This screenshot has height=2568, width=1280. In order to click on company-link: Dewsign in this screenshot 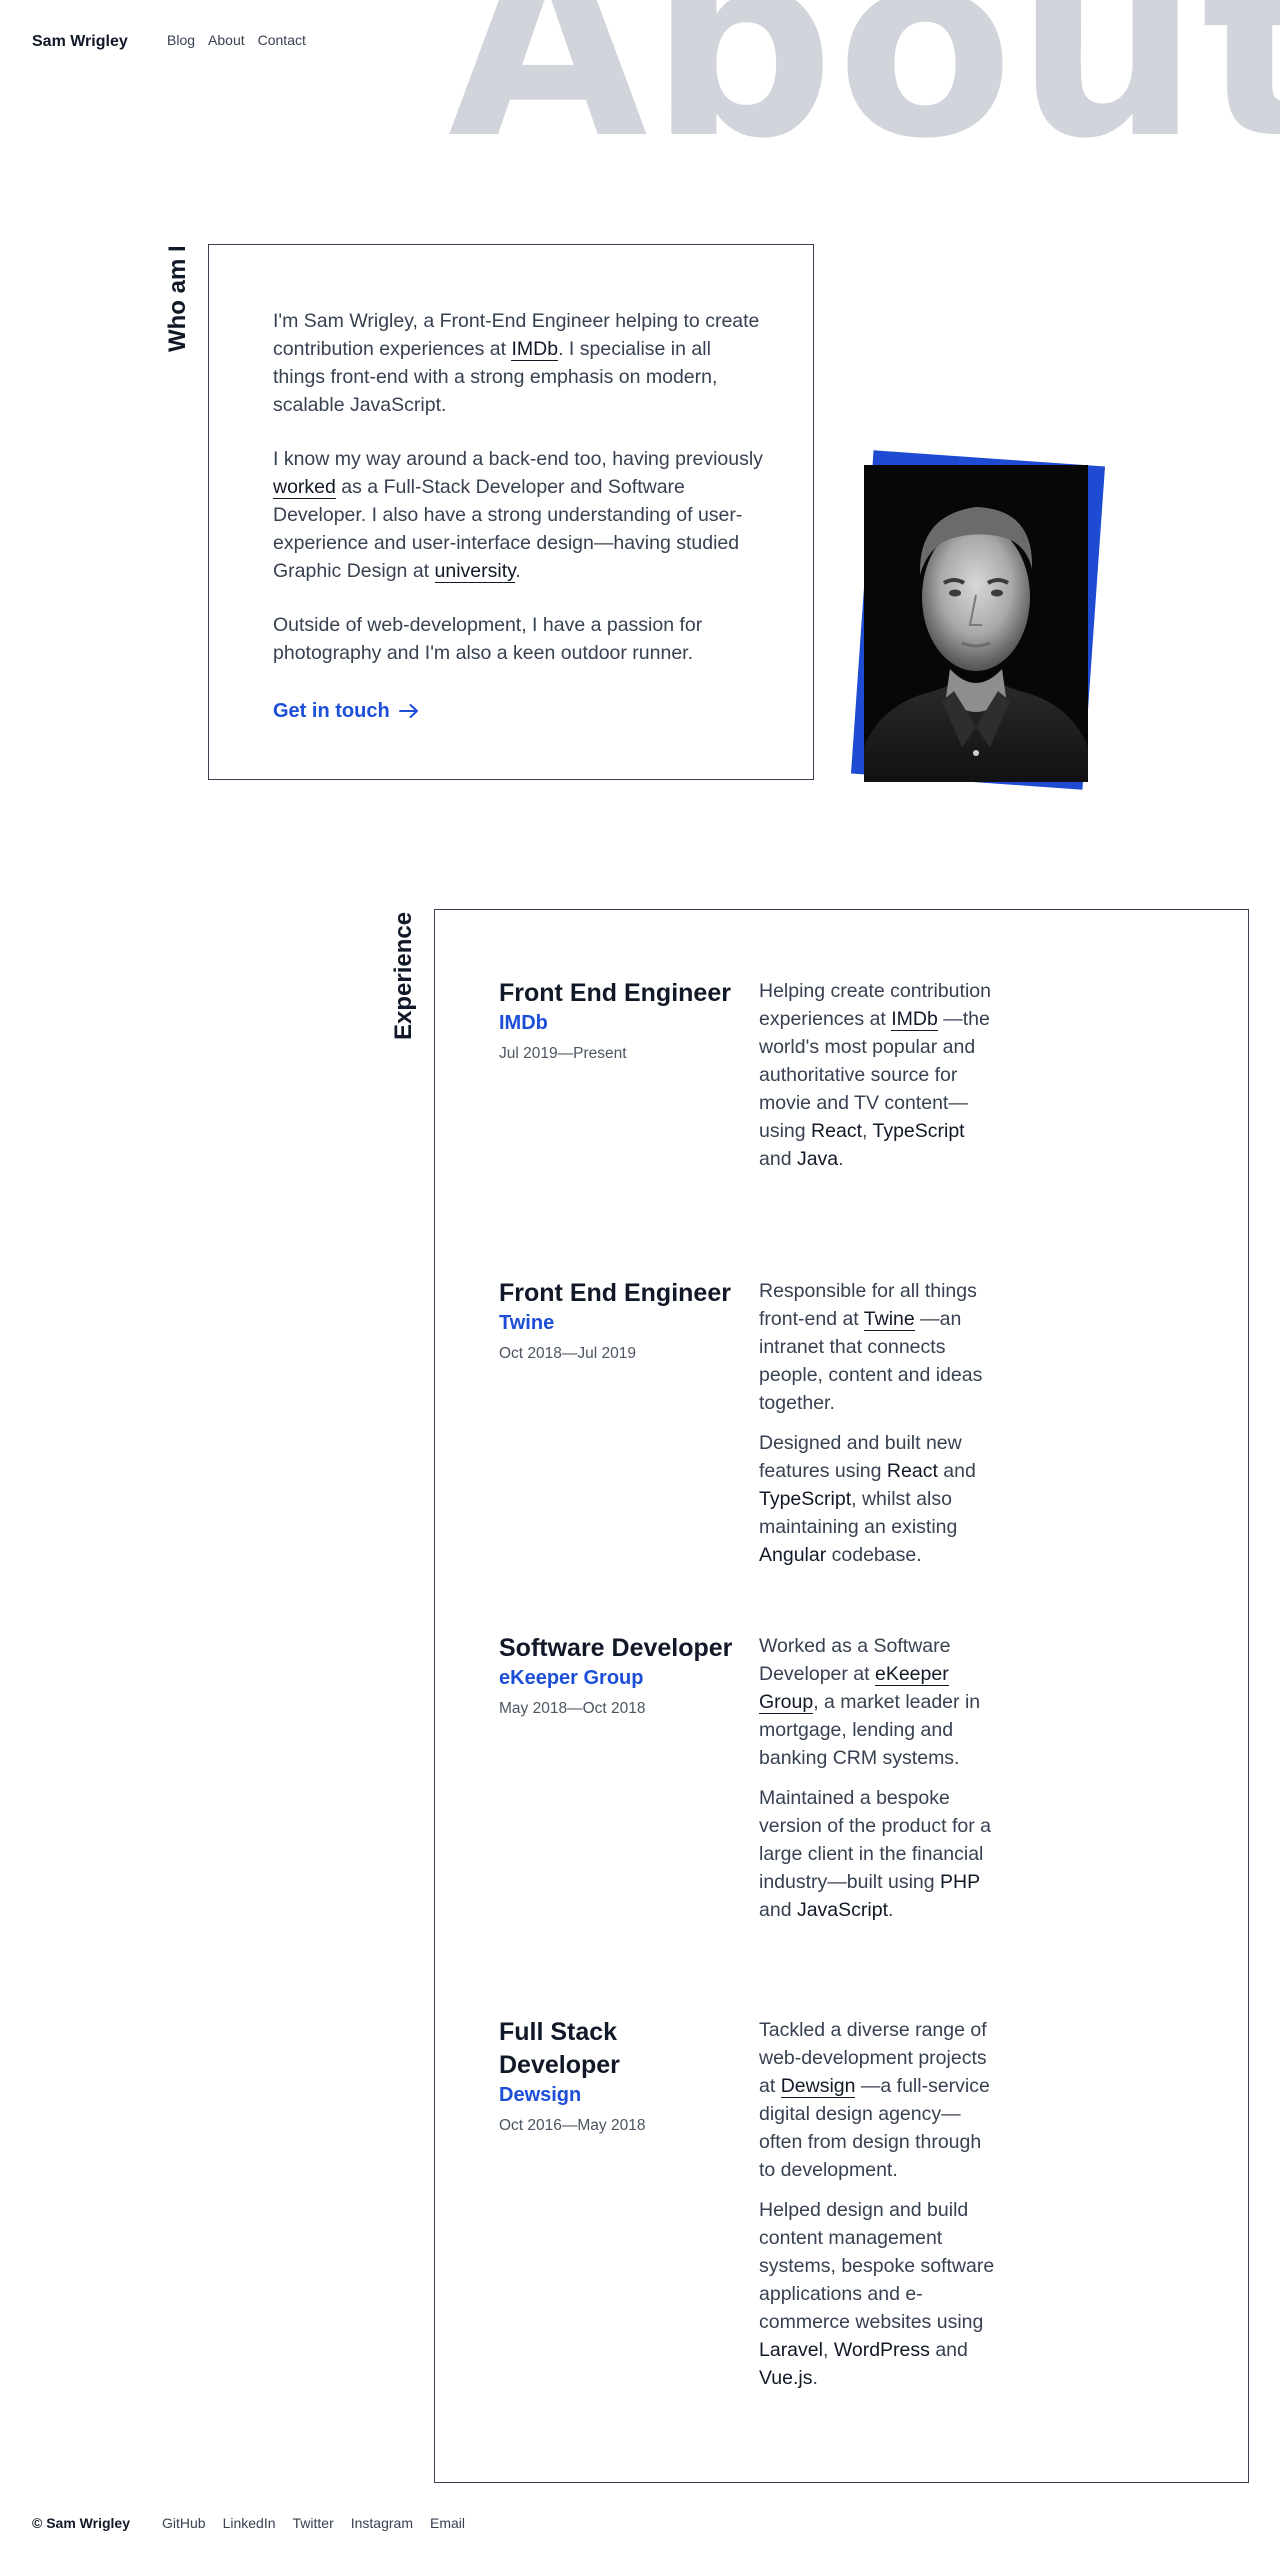, I will do `click(818, 2086)`.